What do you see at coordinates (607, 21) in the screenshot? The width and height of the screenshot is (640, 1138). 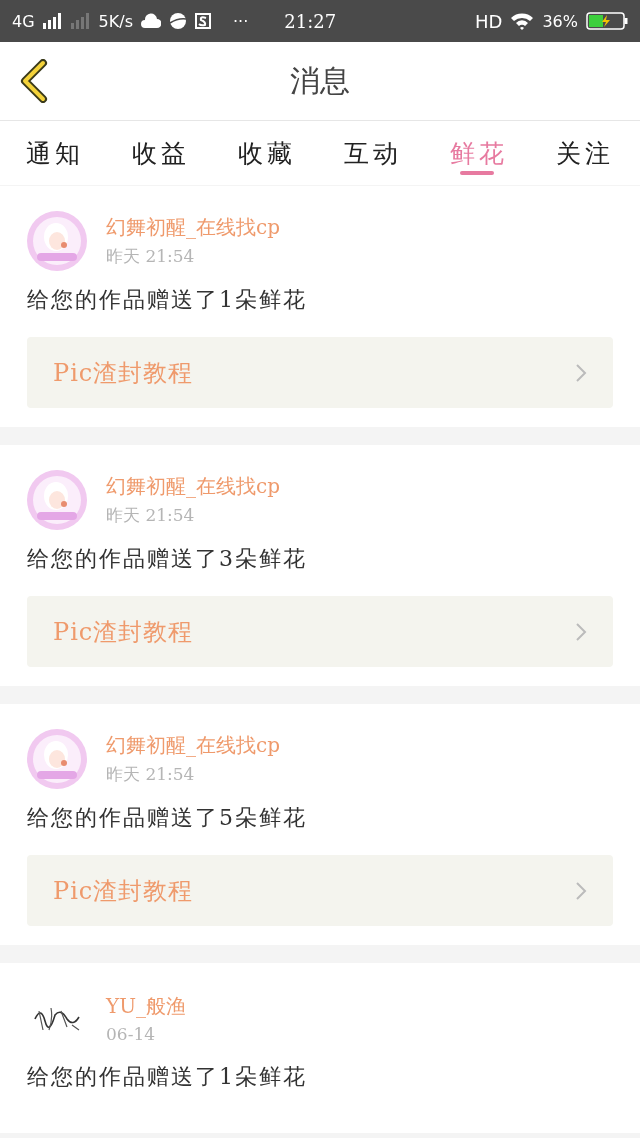 I see `battery-charging-icon` at bounding box center [607, 21].